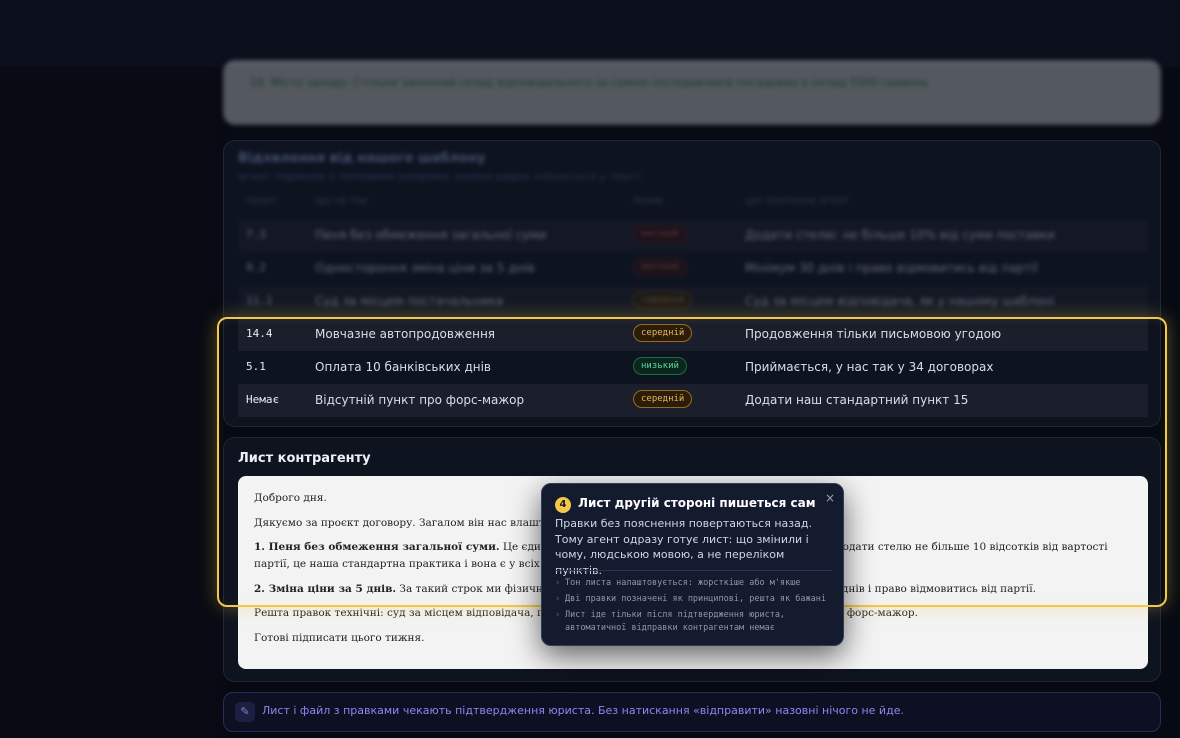  Describe the element at coordinates (409, 301) in the screenshot. I see `row-issue: Суд за місцем постачальника` at that location.